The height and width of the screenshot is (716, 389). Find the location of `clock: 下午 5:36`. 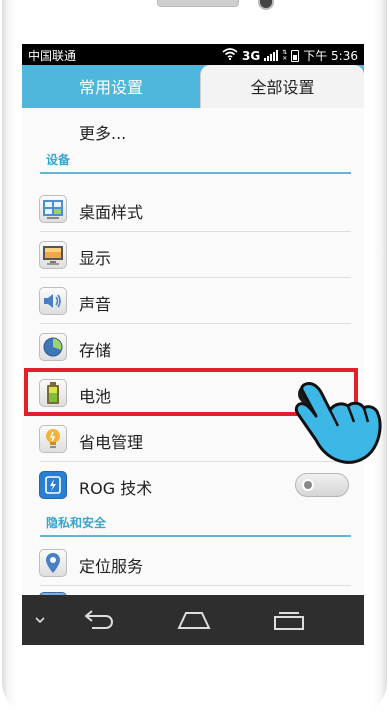

clock: 下午 5:36 is located at coordinates (330, 56).